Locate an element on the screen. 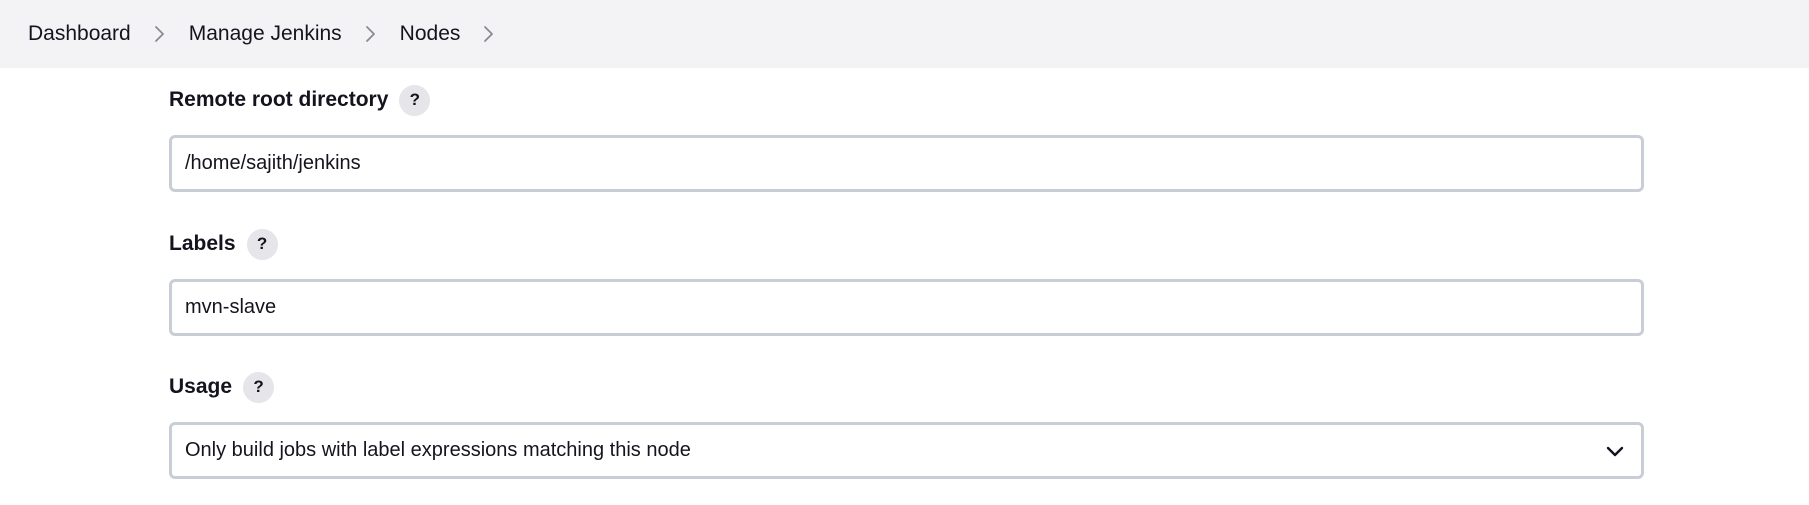 This screenshot has width=1809, height=505. labels-label-row: Labels ? is located at coordinates (906, 244).